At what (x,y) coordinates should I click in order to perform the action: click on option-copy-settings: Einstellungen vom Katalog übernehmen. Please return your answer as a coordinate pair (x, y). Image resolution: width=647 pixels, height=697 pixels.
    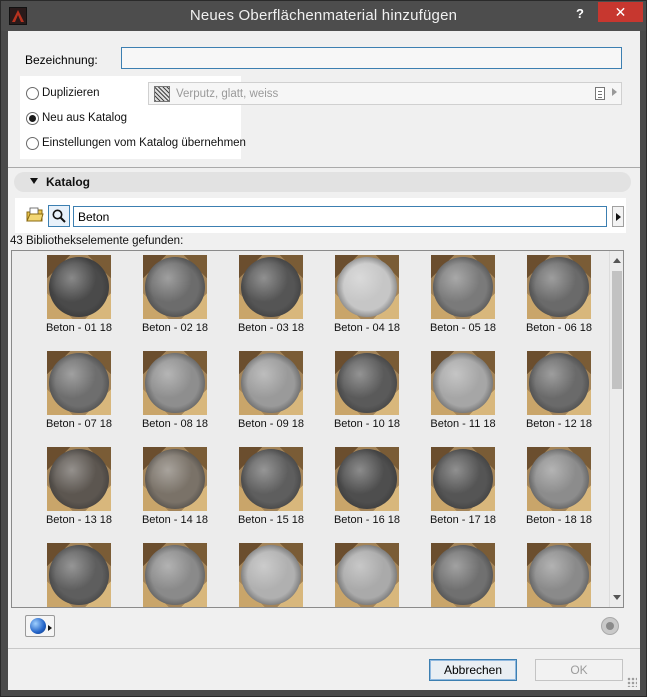
    Looking at the image, I should click on (136, 143).